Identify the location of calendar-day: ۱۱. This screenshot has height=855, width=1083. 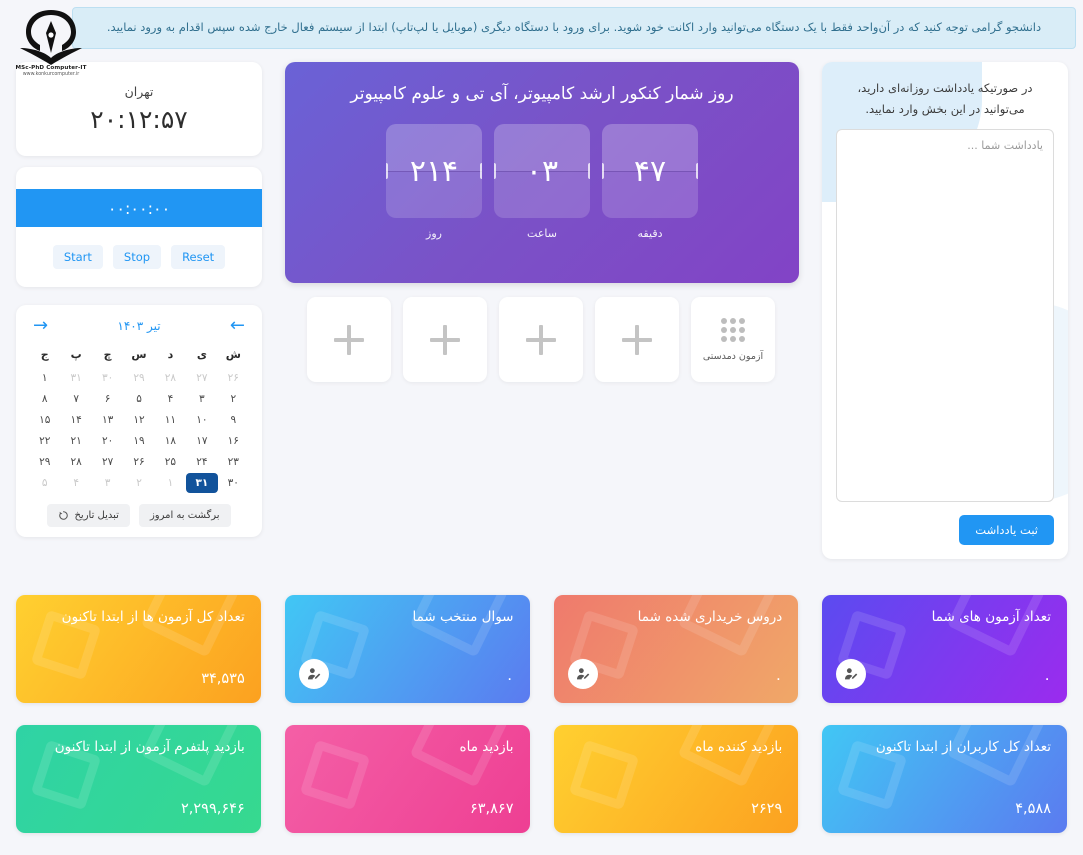
(170, 420).